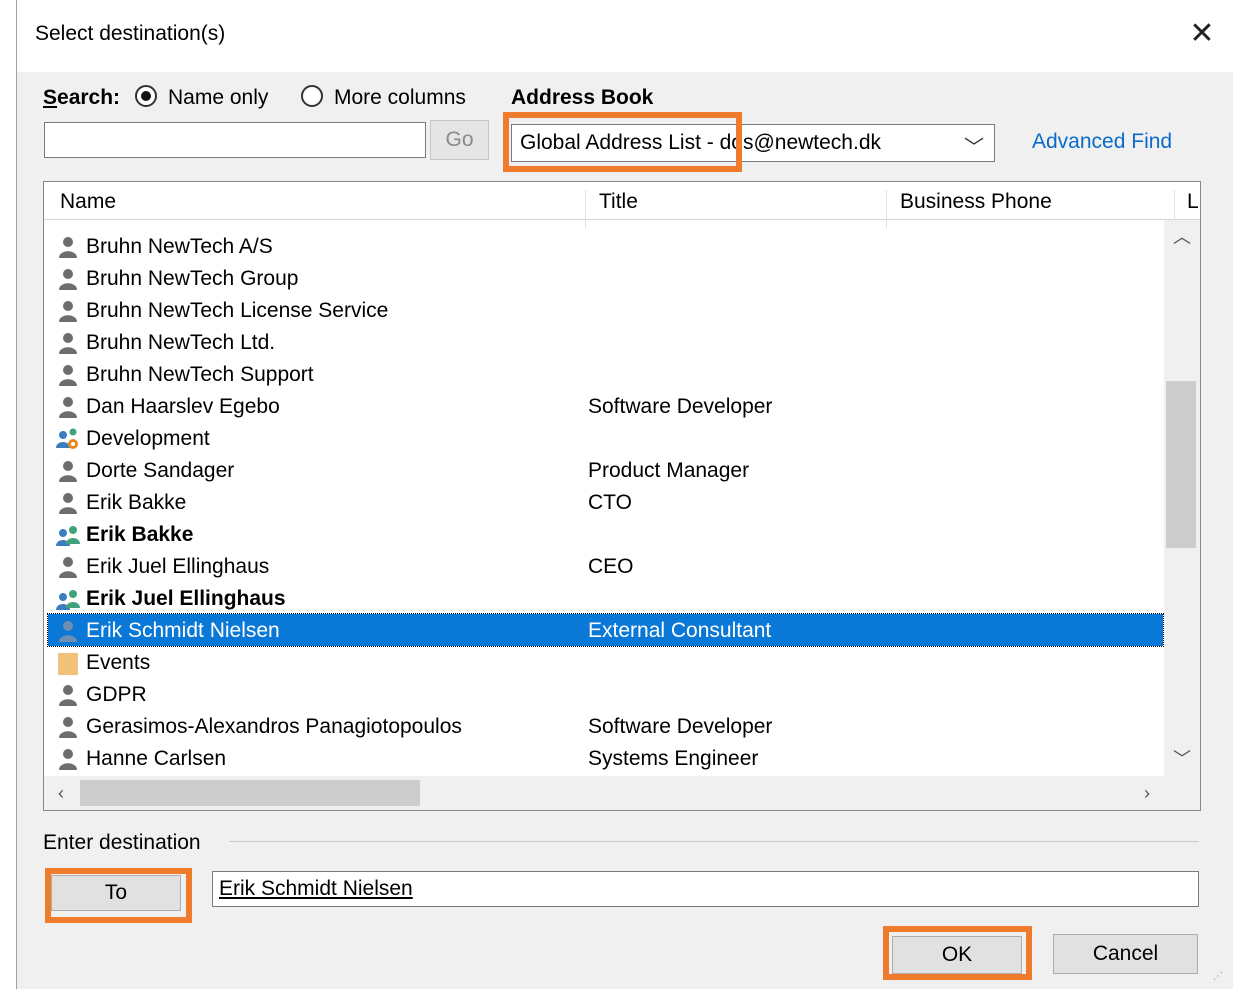 The height and width of the screenshot is (989, 1233). I want to click on go-button: Go, so click(459, 140).